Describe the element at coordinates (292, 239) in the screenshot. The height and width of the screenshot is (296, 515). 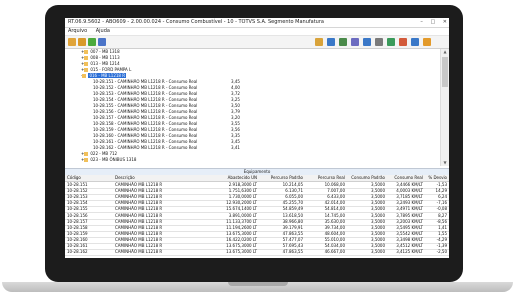
I see `table-cell: 57.477,07` at that location.